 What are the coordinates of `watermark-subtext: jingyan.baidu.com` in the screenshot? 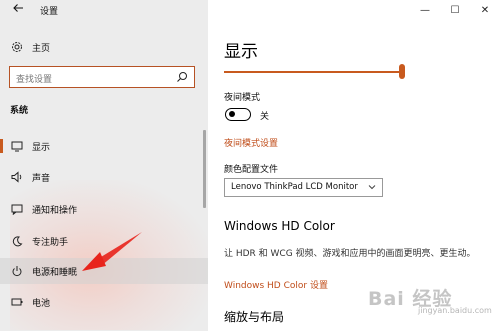 It's located at (455, 310).